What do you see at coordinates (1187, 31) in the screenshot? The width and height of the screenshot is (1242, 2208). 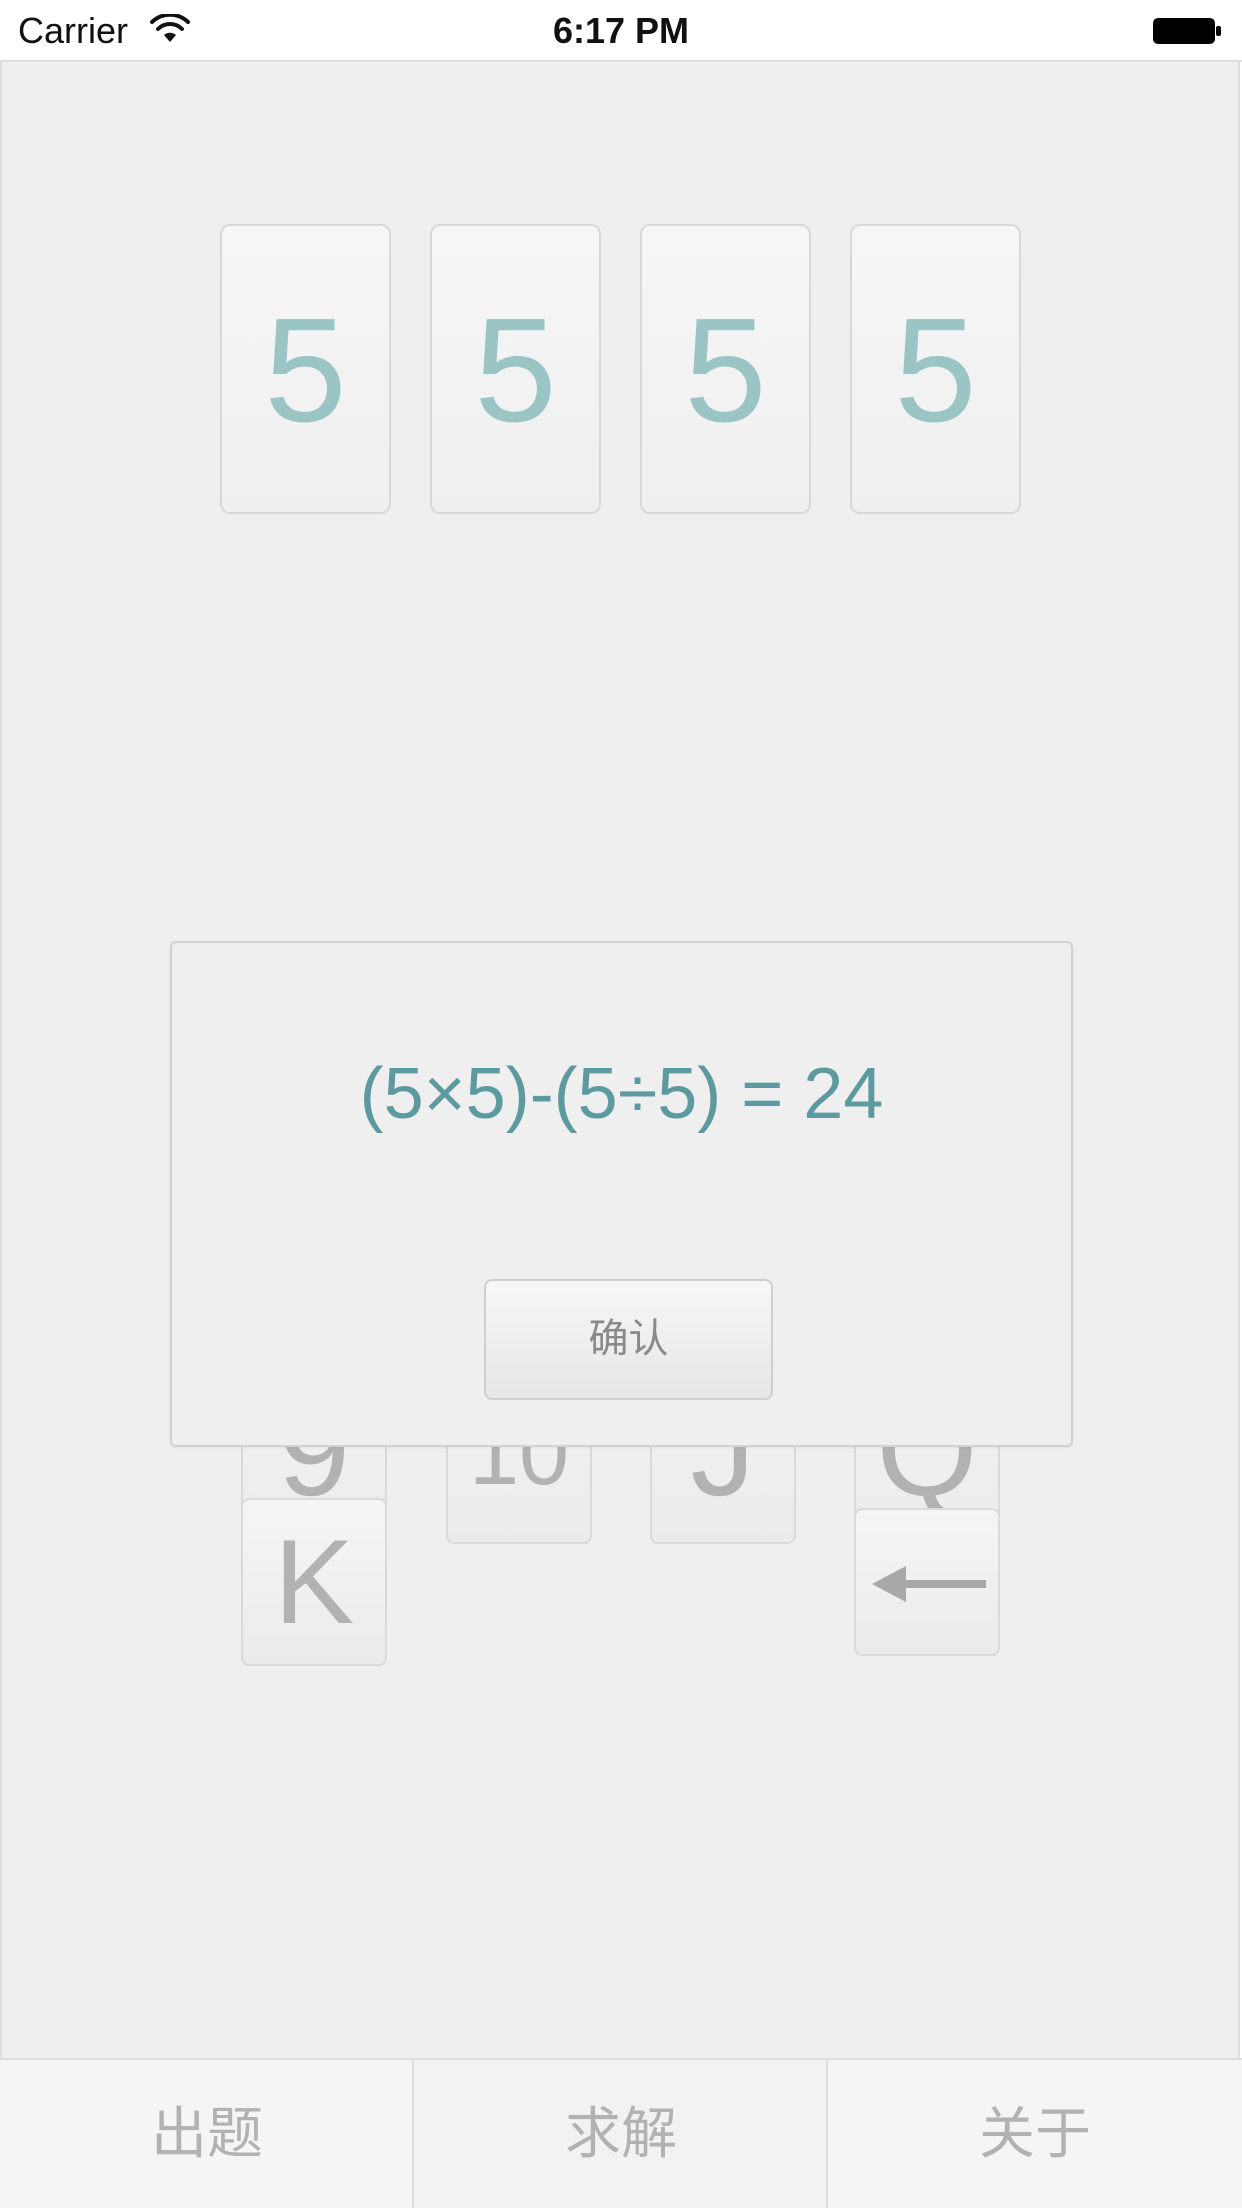 I see `battery-icon` at bounding box center [1187, 31].